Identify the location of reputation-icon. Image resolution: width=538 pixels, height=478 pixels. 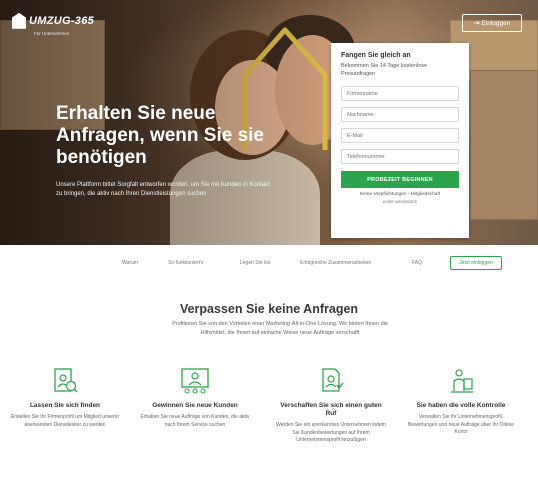
(331, 381).